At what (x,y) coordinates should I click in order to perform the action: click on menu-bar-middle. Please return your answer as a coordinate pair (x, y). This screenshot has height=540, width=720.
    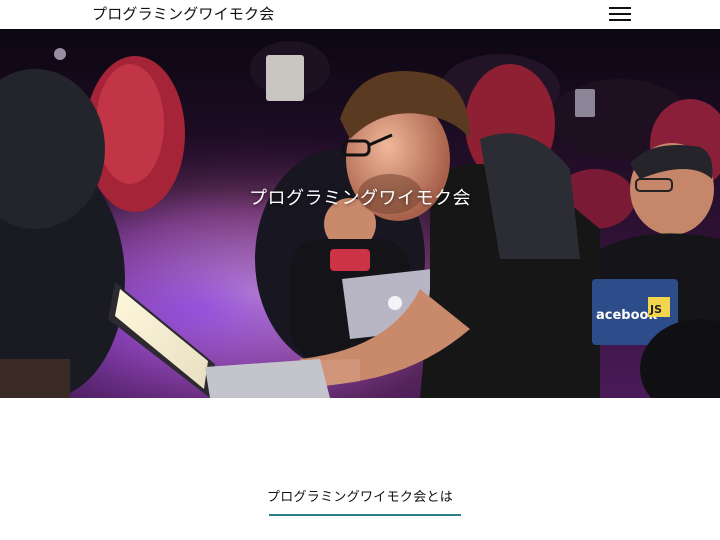
    Looking at the image, I should click on (620, 14).